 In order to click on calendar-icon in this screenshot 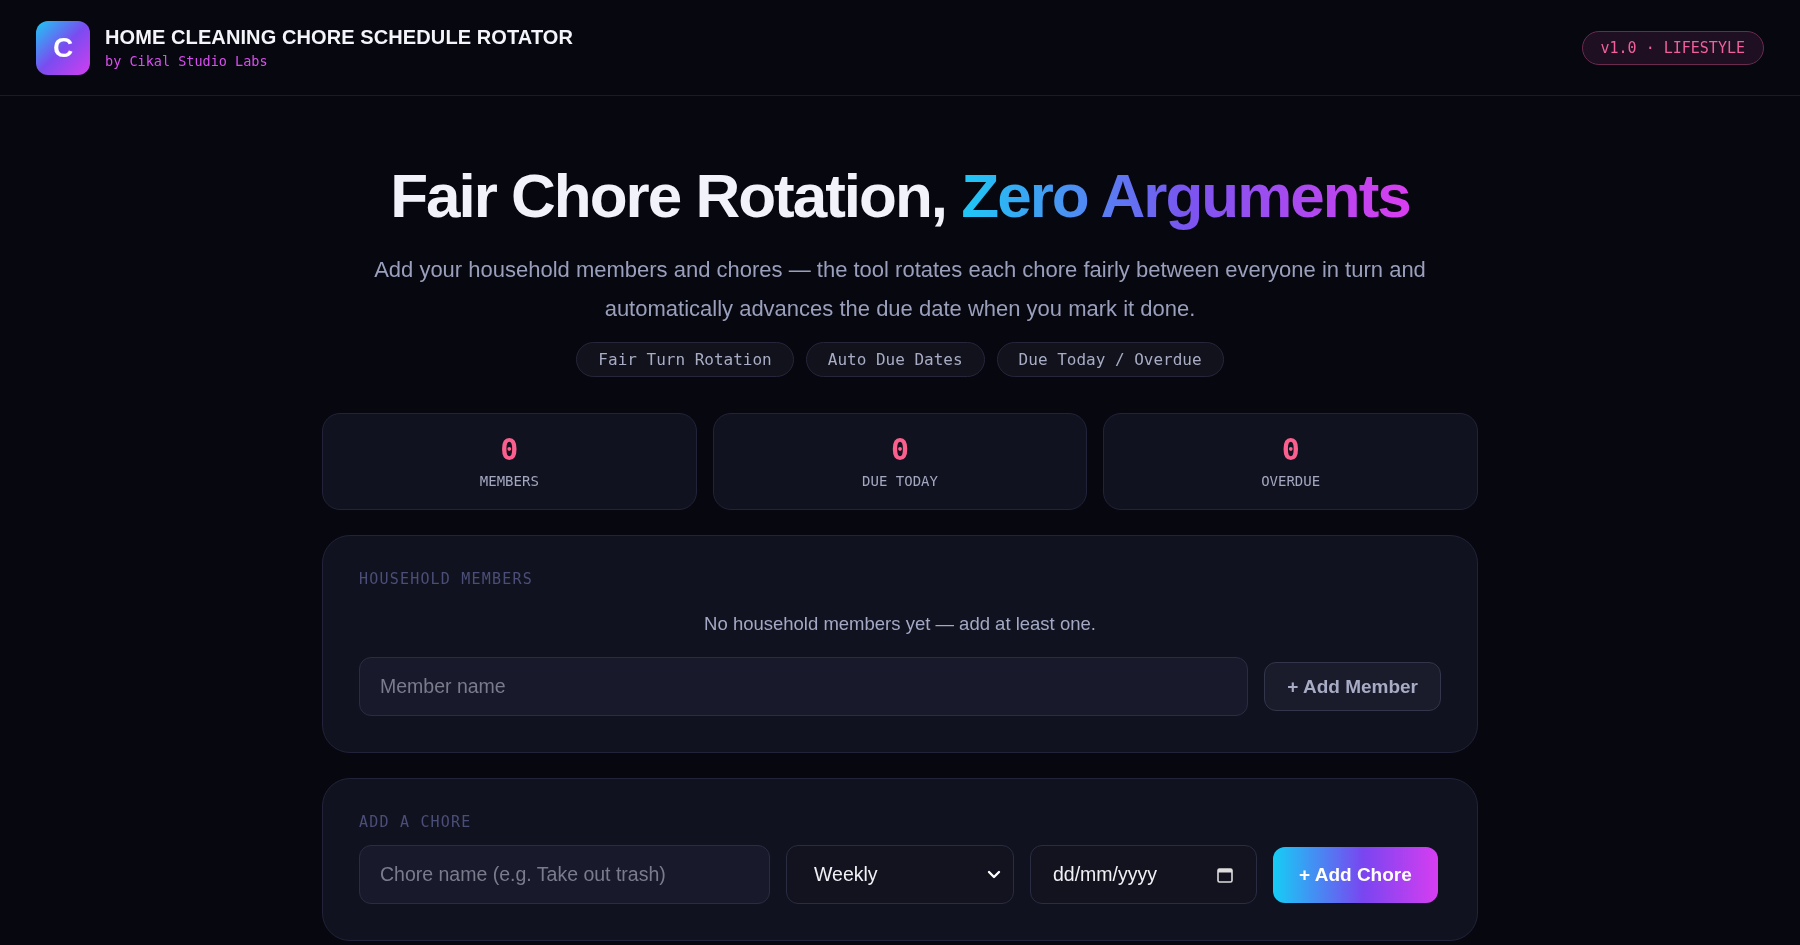, I will do `click(1225, 874)`.